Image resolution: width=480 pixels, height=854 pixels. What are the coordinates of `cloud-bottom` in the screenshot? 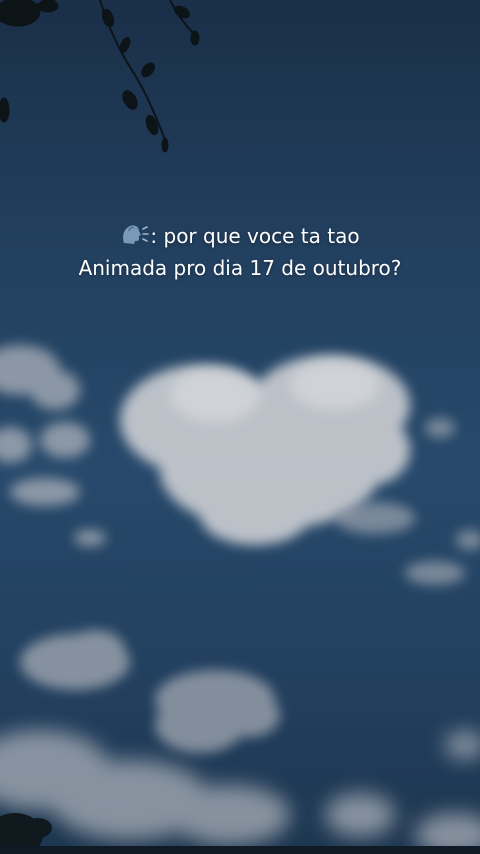 It's located at (240, 792).